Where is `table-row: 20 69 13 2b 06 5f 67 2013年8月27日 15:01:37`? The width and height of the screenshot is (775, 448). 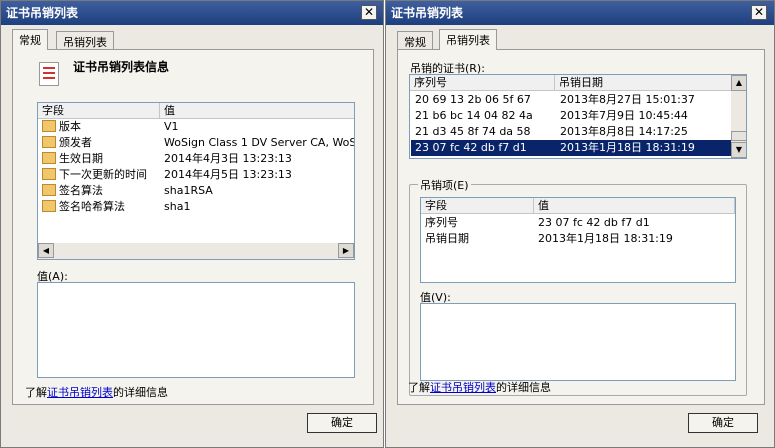
table-row: 20 69 13 2b 06 5f 67 2013年8月27日 15:01:37 is located at coordinates (571, 100).